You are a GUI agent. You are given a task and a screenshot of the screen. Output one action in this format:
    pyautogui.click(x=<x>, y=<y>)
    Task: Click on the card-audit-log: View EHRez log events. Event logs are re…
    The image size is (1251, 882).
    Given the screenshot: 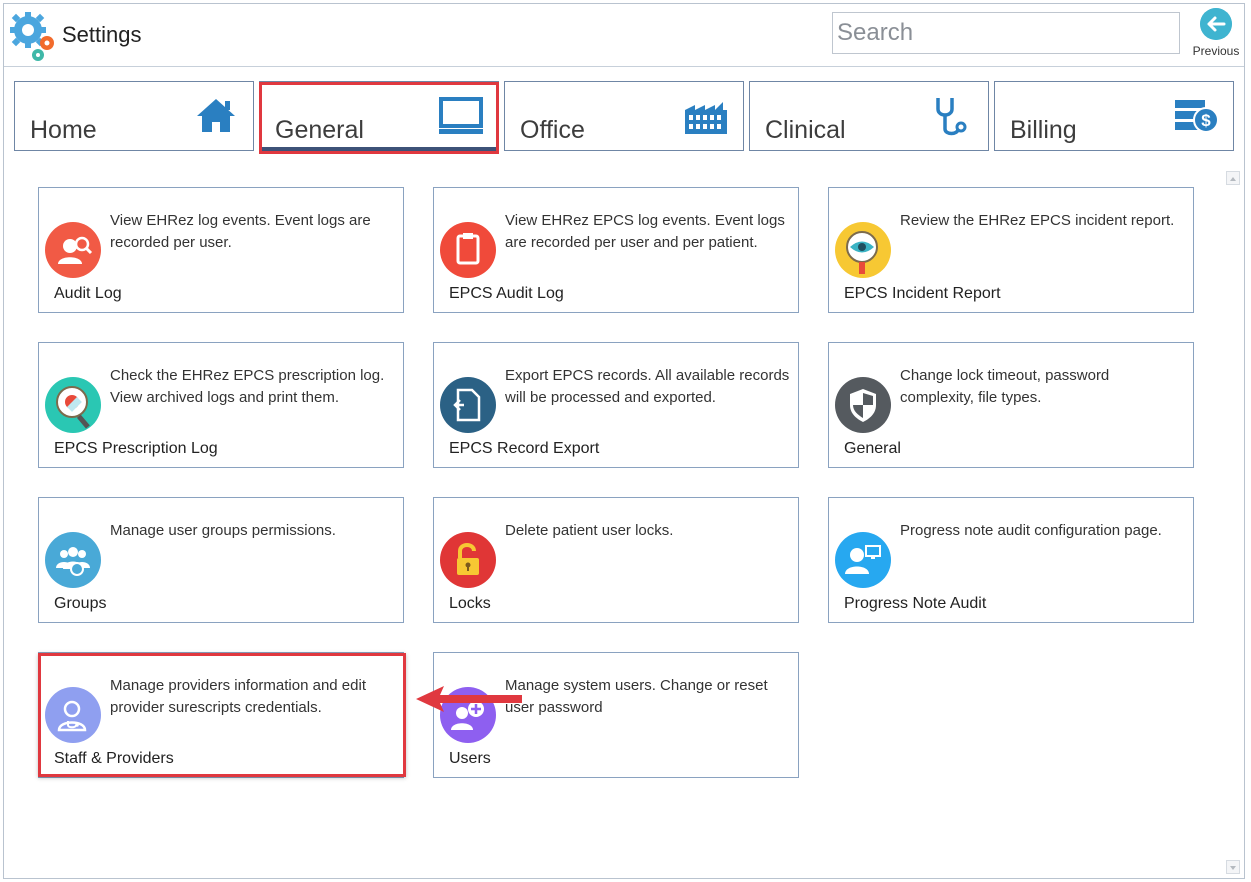 What is the action you would take?
    pyautogui.click(x=221, y=250)
    